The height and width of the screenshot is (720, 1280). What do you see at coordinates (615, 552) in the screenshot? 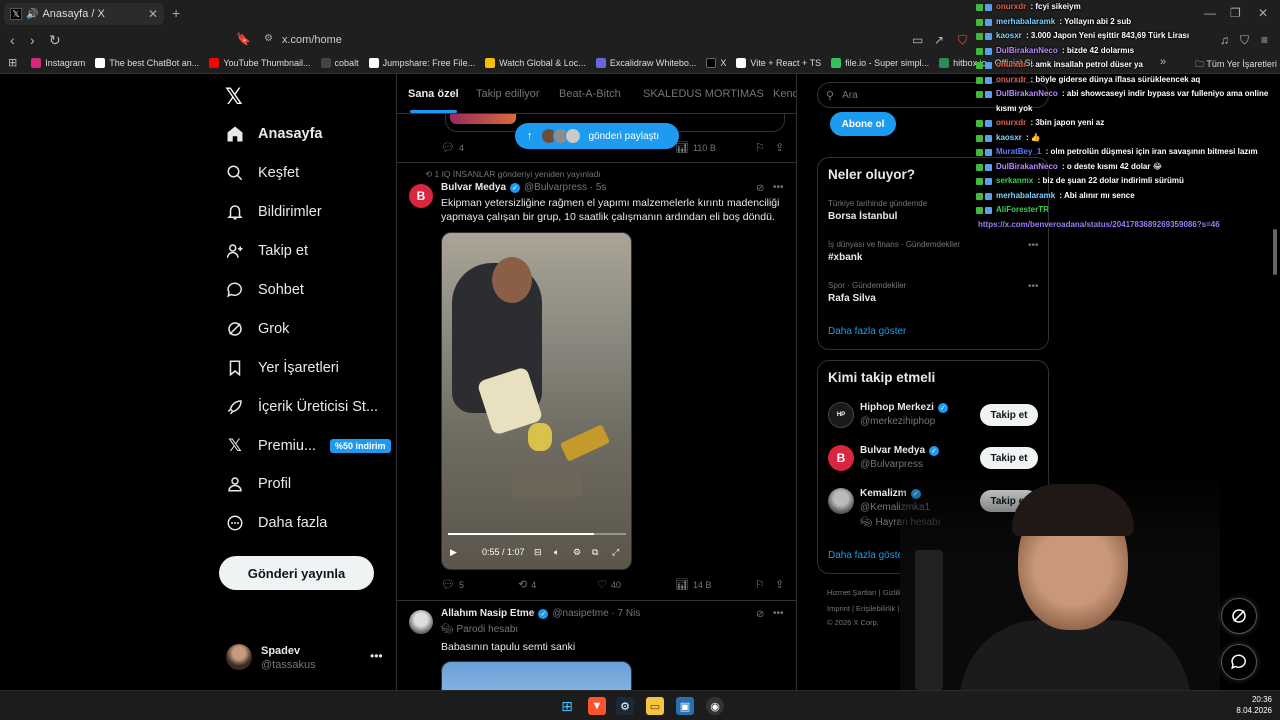
I see `fullscreen-icon: ⤢` at bounding box center [615, 552].